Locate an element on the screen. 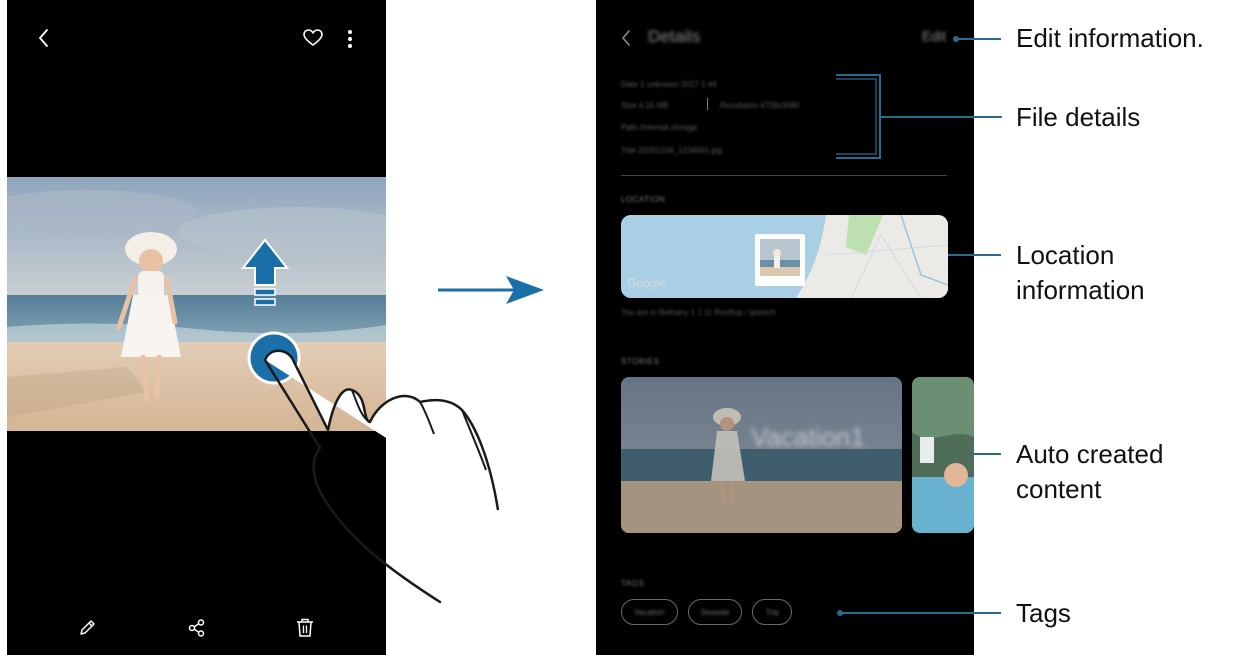 Image resolution: width=1235 pixels, height=655 pixels. map-photo-pin is located at coordinates (780, 260).